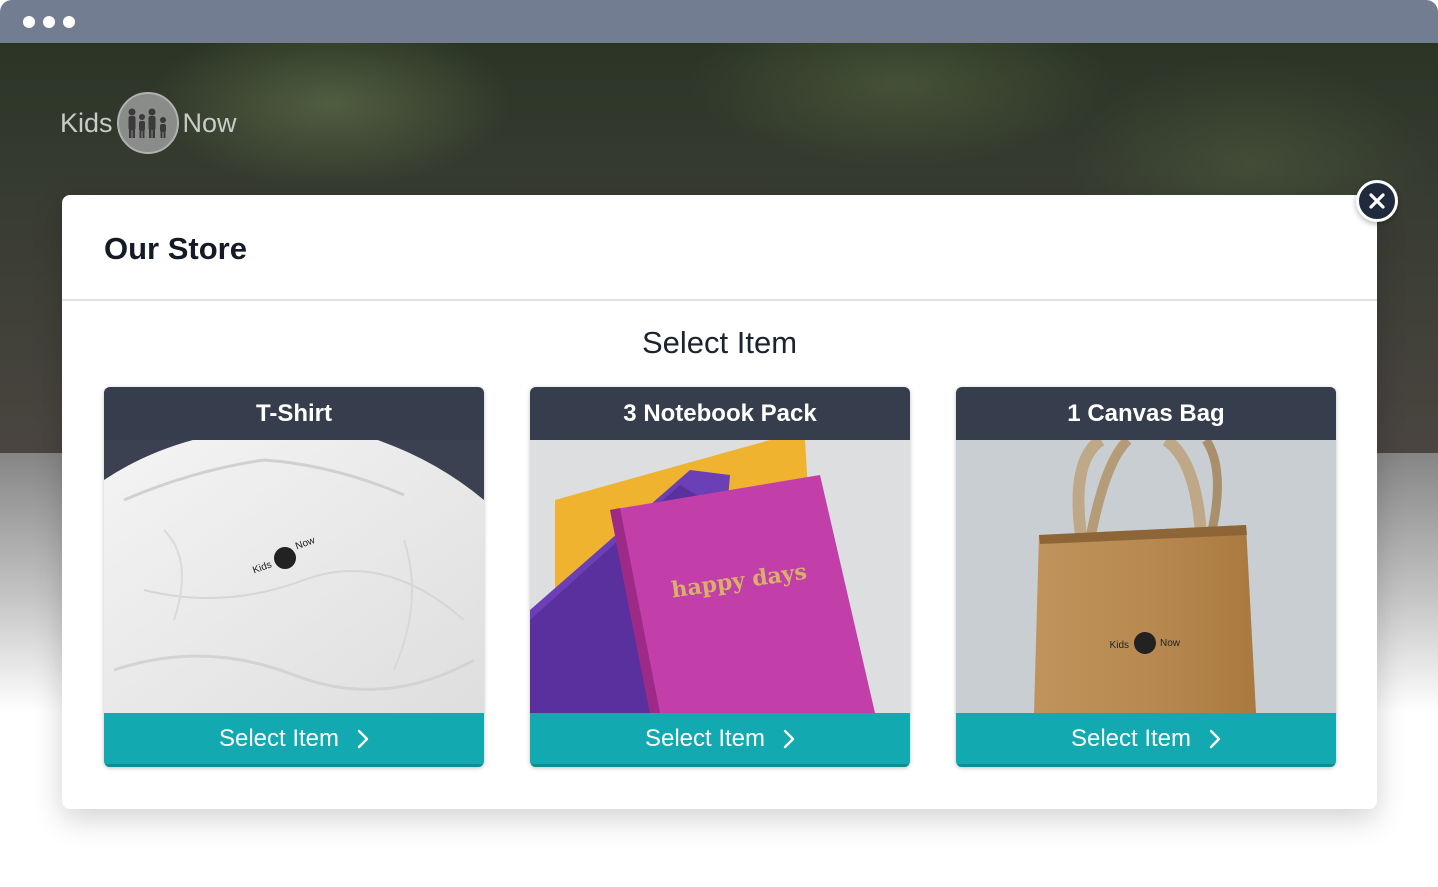  I want to click on family-icon, so click(147, 123).